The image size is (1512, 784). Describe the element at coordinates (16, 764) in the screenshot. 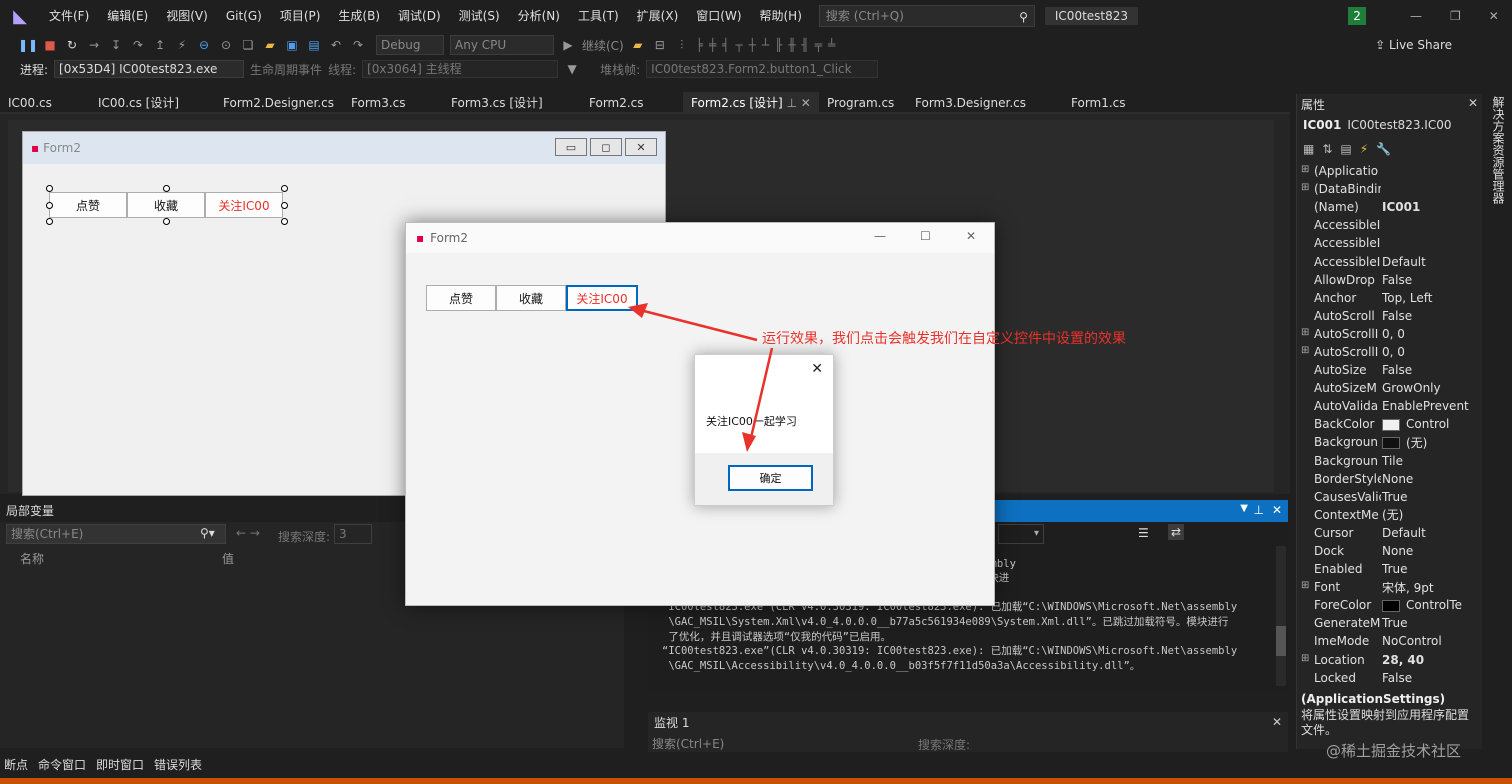

I see `bottom-tab: 断点` at that location.